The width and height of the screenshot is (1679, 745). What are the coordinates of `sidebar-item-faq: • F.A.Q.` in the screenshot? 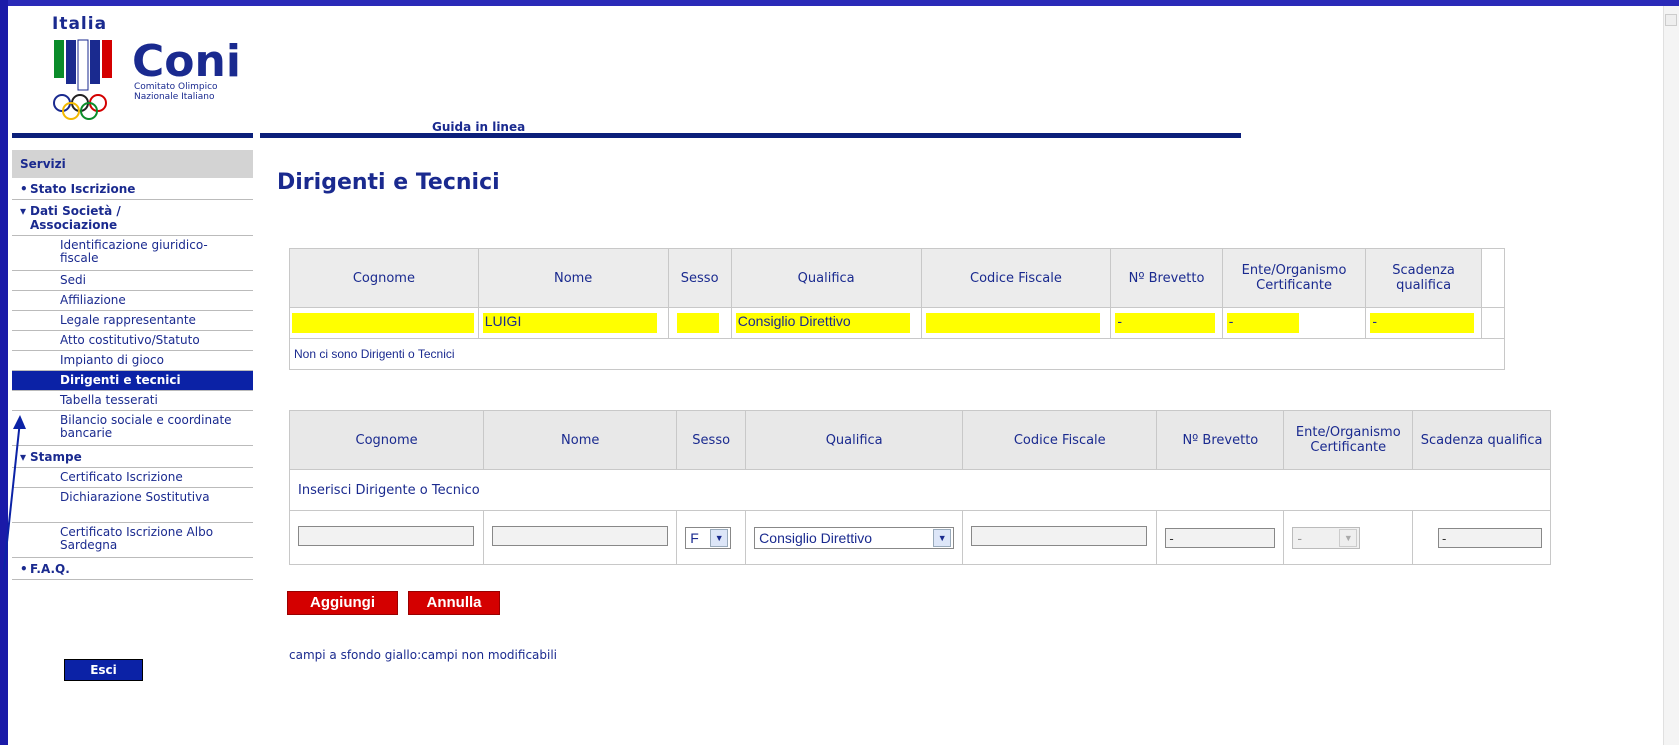 It's located at (132, 569).